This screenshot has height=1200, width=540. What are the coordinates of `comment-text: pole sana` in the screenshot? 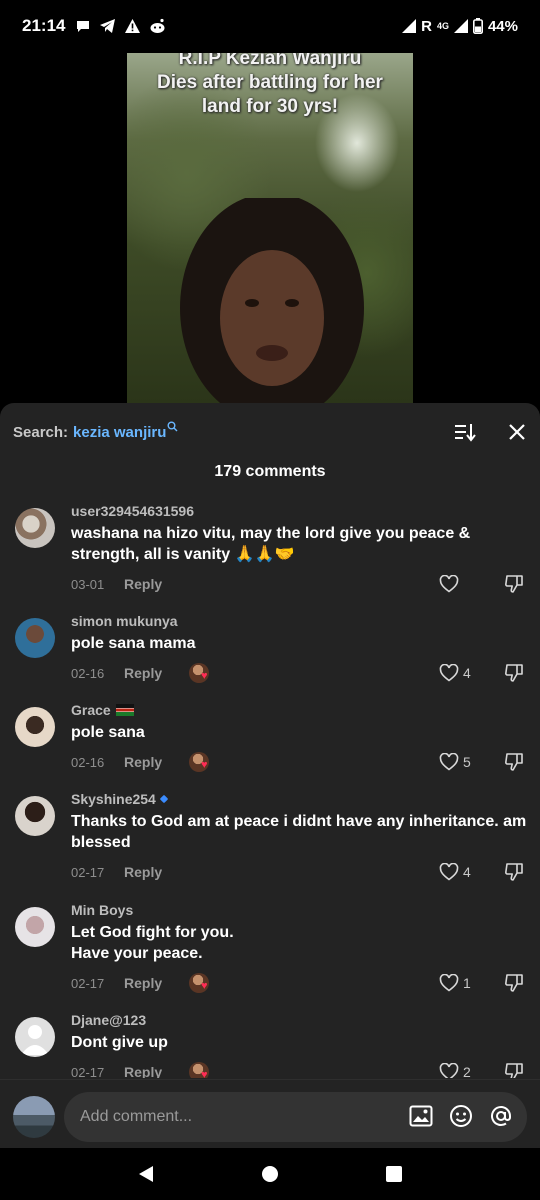 It's located at (108, 732).